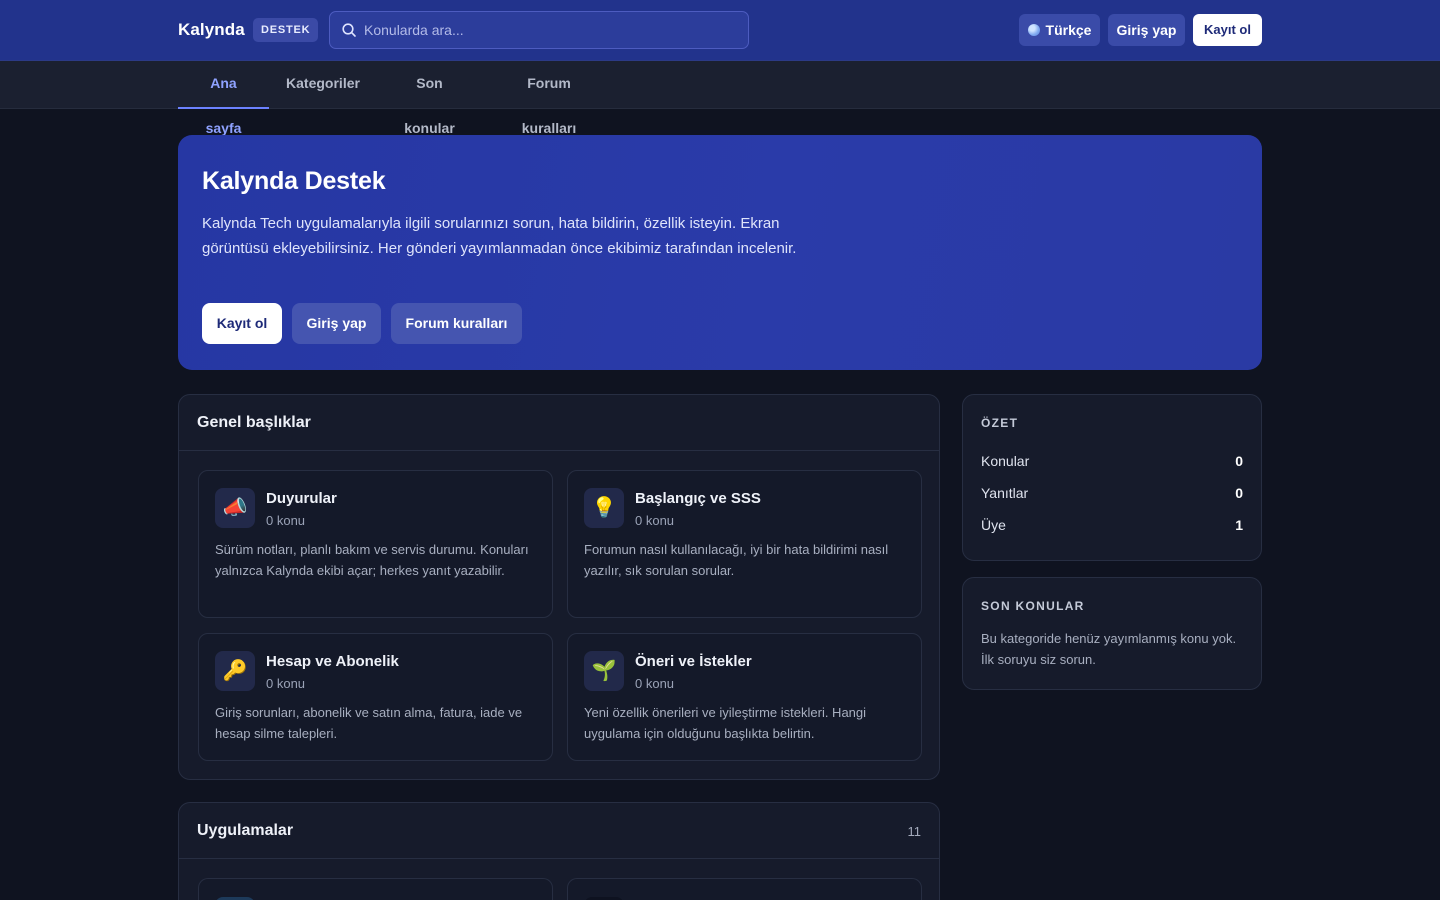 The height and width of the screenshot is (900, 1440). What do you see at coordinates (301, 498) in the screenshot?
I see `category-title: Duyurular` at bounding box center [301, 498].